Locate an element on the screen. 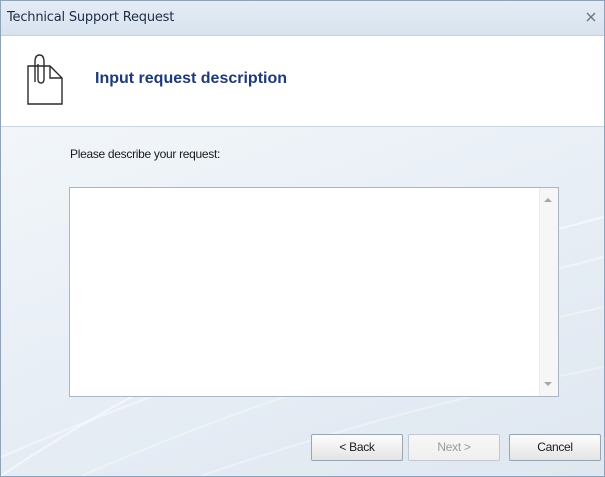  close-icon is located at coordinates (591, 17).